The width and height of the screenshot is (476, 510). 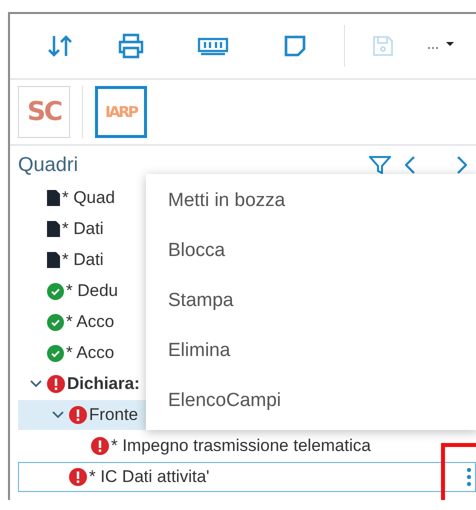 I want to click on panel-title: Quadri, so click(x=49, y=165).